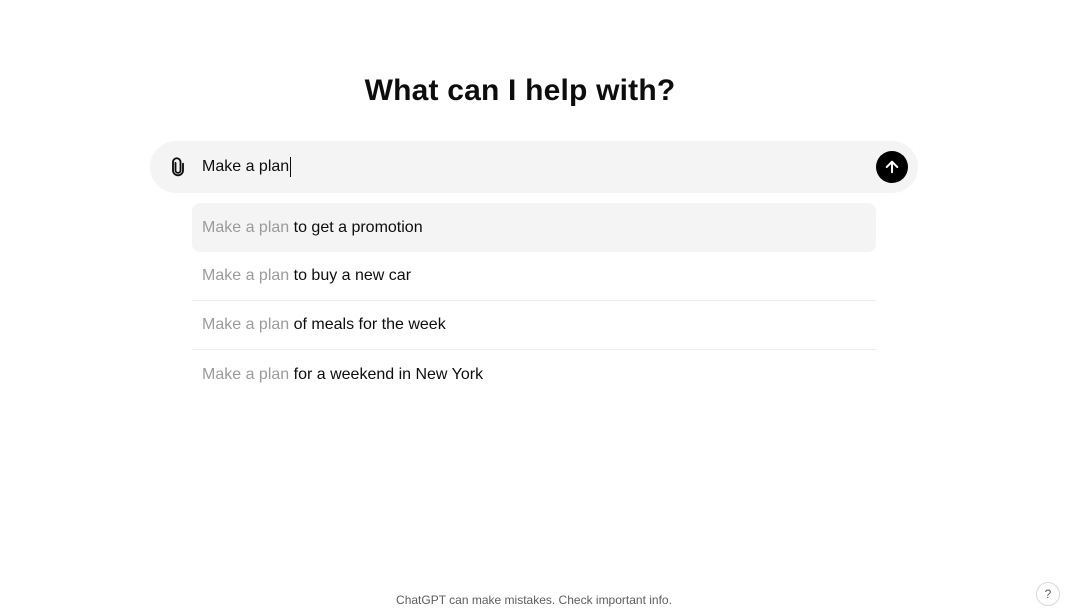 This screenshot has width=1068, height=614. Describe the element at coordinates (358, 227) in the screenshot. I see `suggestion-completion: to get a promotion` at that location.